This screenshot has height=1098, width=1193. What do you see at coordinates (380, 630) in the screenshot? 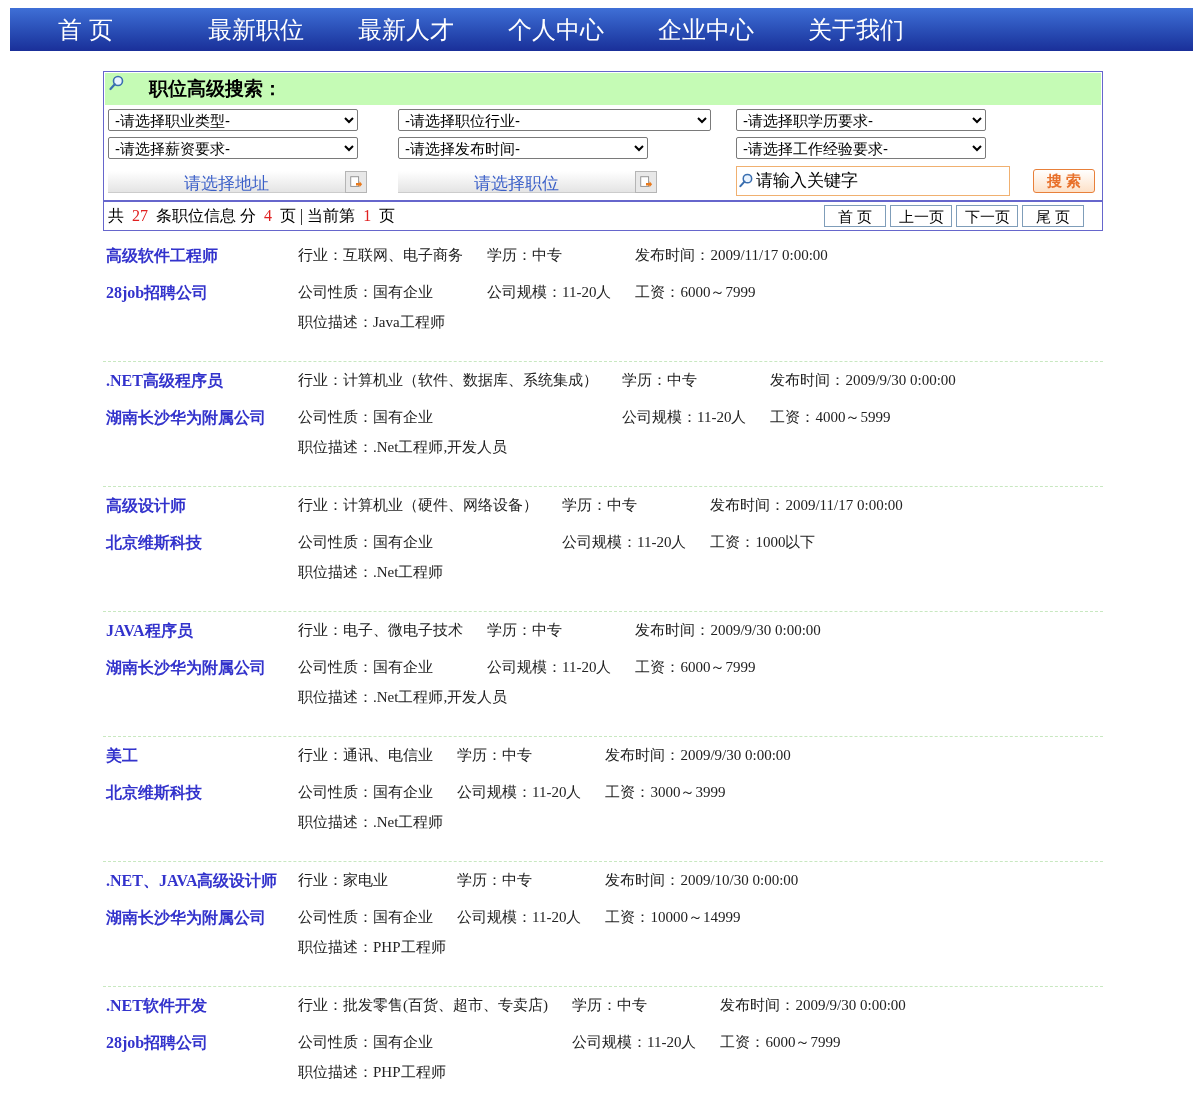
I see `industry-text: 行业：电子、微电子技术` at bounding box center [380, 630].